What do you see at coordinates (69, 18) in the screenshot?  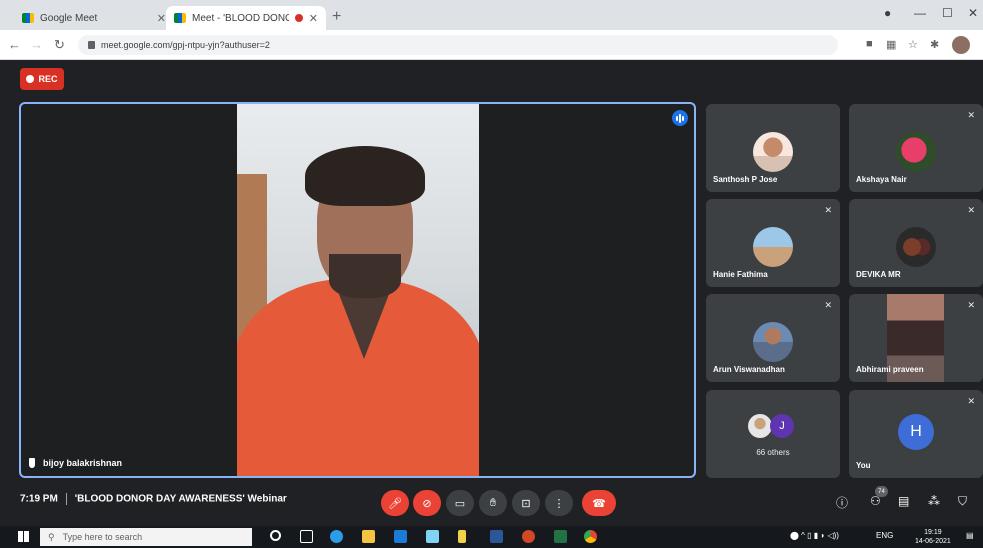 I see `tab-title: Google Meet` at bounding box center [69, 18].